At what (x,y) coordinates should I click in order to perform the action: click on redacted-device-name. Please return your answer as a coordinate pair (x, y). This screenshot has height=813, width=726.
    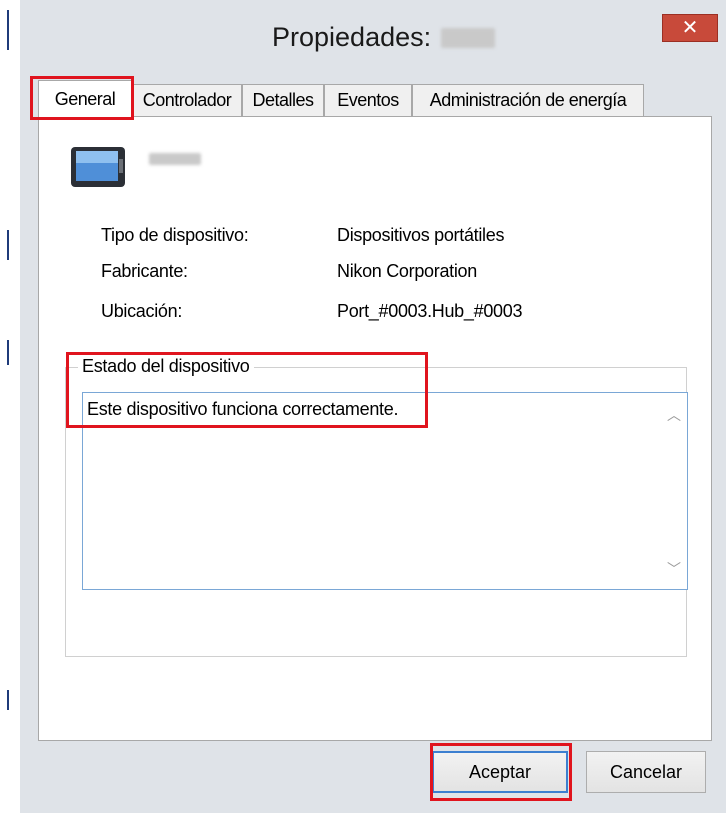
    Looking at the image, I should click on (468, 37).